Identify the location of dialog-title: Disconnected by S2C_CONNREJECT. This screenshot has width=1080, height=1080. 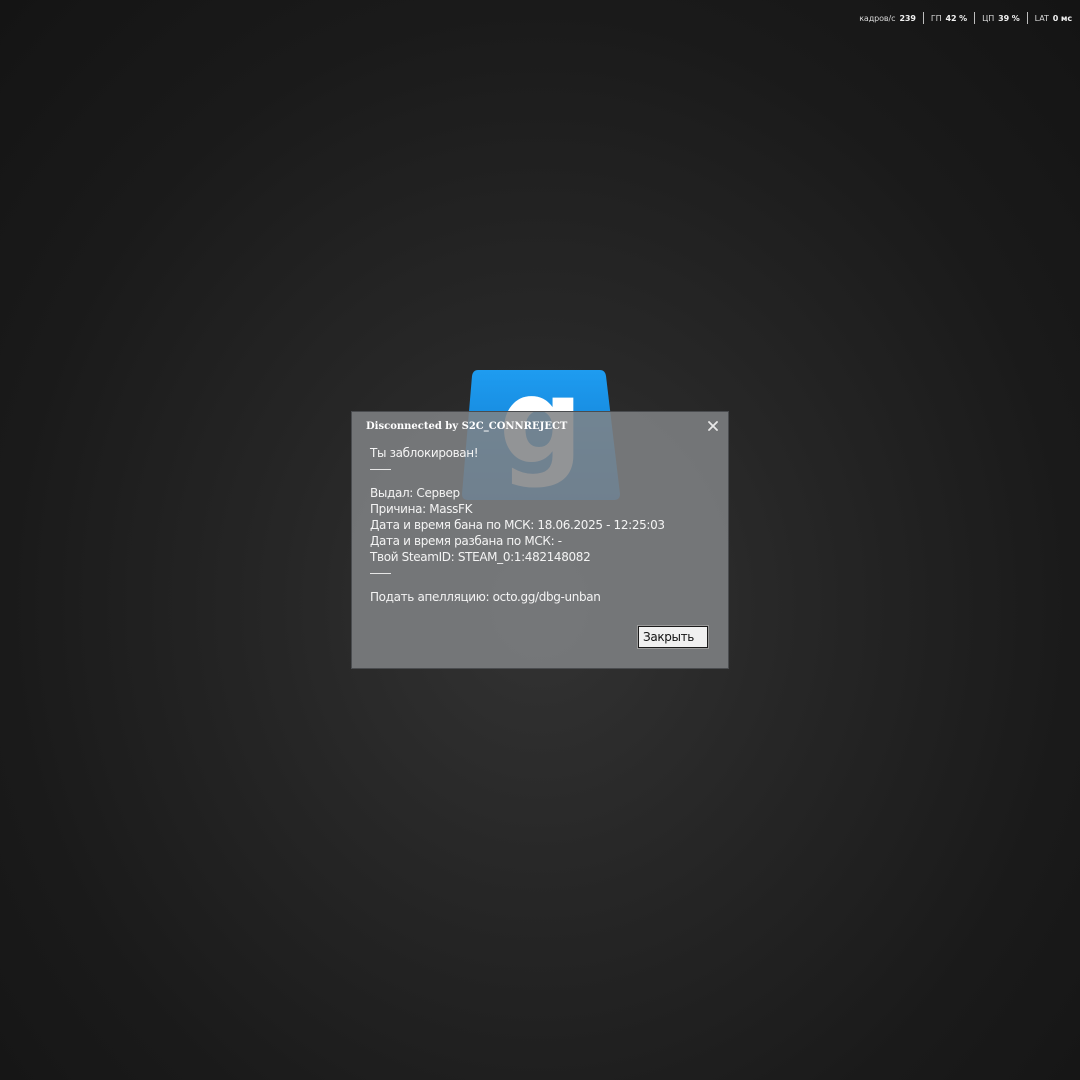
(467, 426).